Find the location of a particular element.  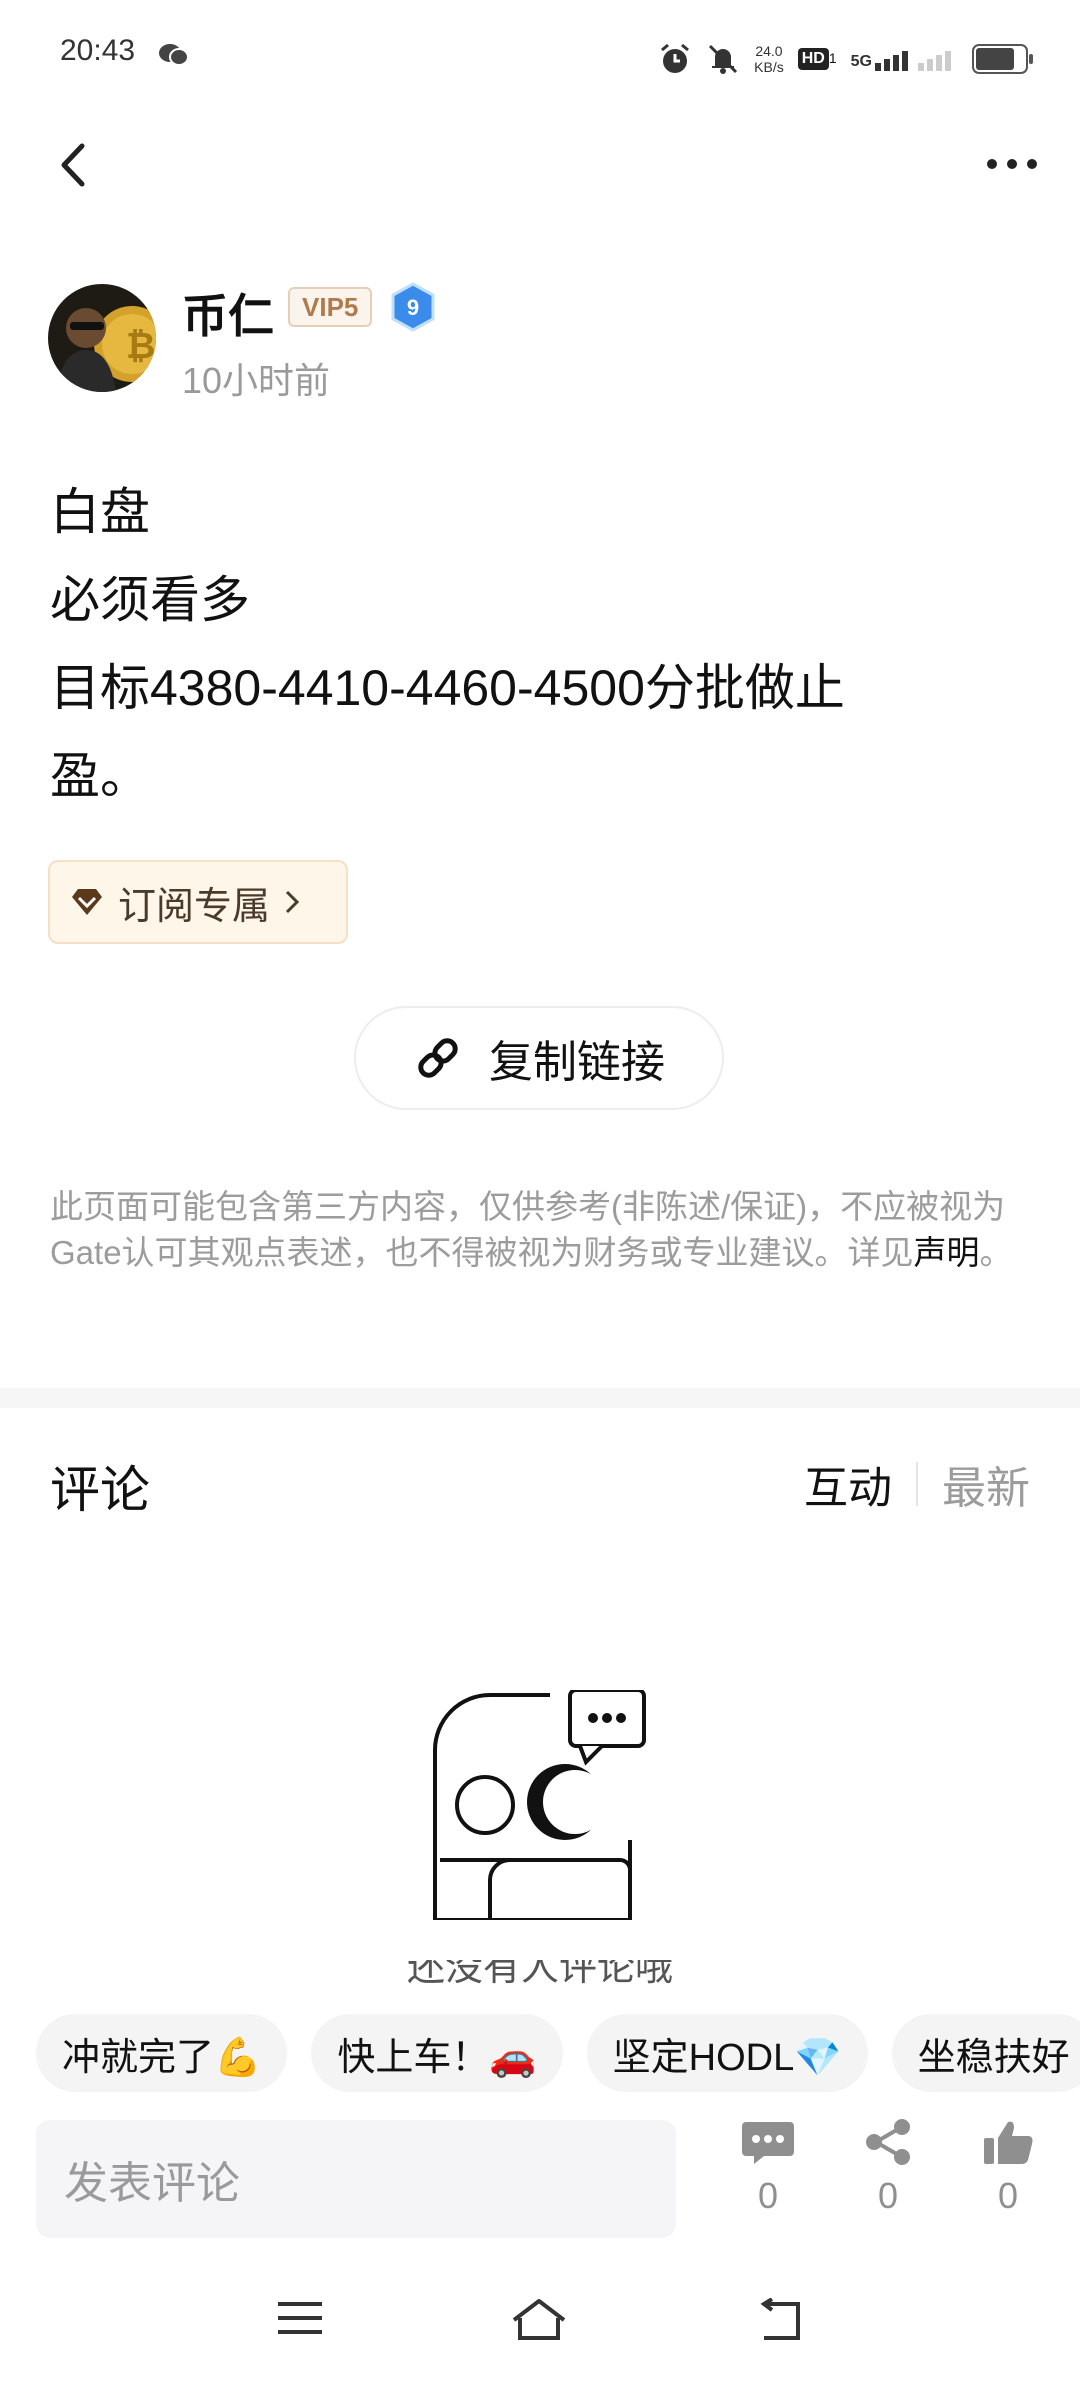

author-name: 币仁 is located at coordinates (228, 313).